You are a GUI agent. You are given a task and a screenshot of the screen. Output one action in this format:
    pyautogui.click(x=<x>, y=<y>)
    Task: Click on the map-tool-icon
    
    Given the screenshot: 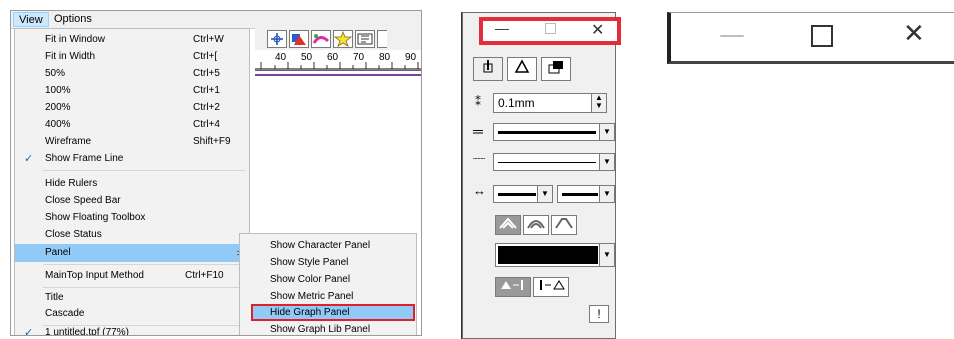 What is the action you would take?
    pyautogui.click(x=365, y=39)
    